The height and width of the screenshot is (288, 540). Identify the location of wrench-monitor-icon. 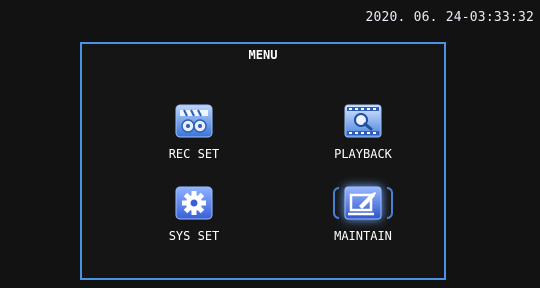
(363, 203).